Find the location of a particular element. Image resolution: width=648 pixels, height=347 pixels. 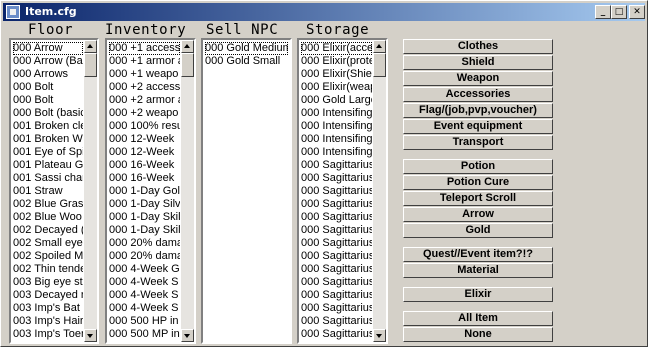

list-item: 003 Thick tom is located at coordinates (48, 341).